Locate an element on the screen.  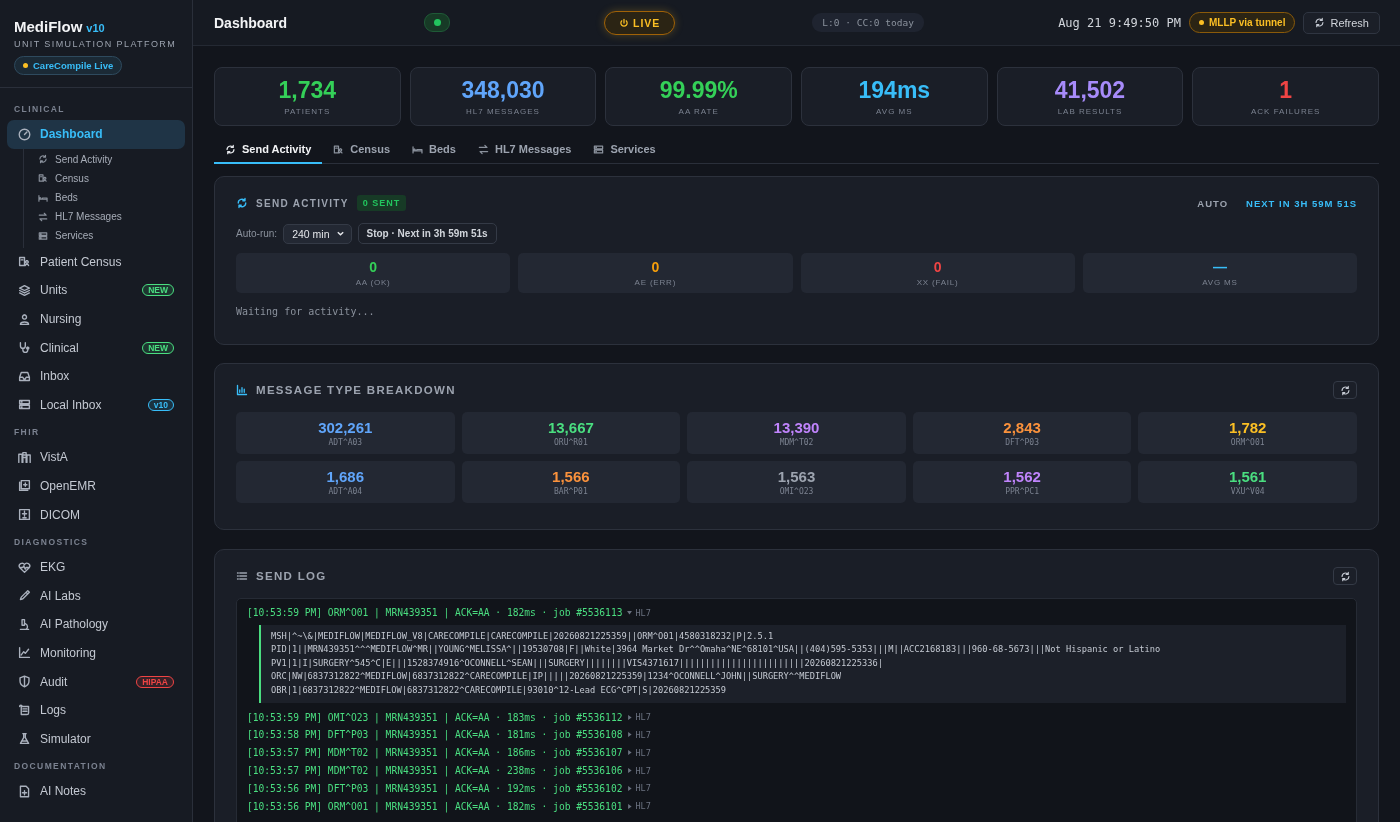
inbox-icon is located at coordinates (24, 376).